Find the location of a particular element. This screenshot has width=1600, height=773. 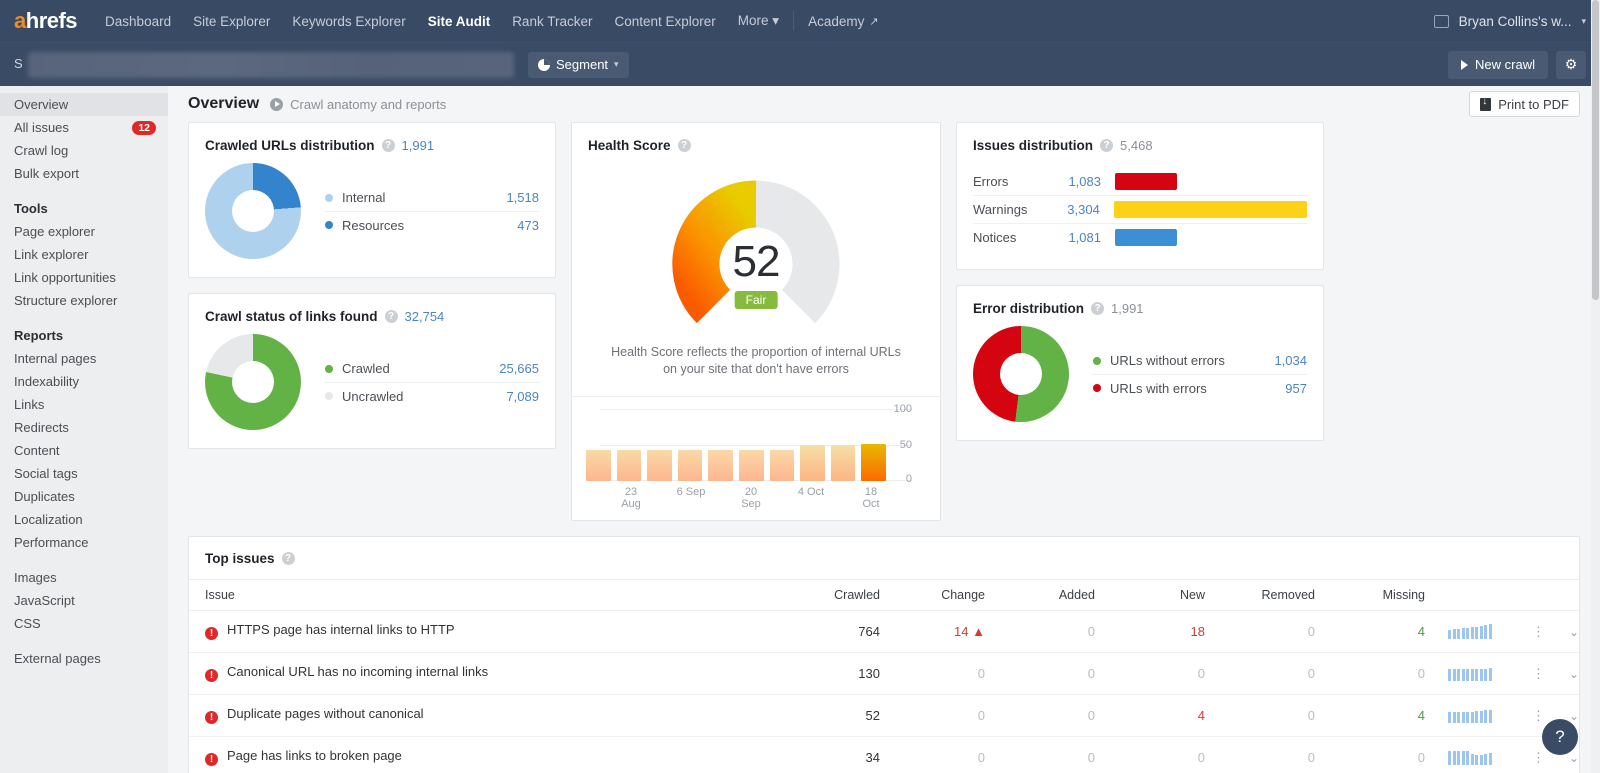

issue-name-cell: ! Duplicate pages without canonical is located at coordinates (489, 715).